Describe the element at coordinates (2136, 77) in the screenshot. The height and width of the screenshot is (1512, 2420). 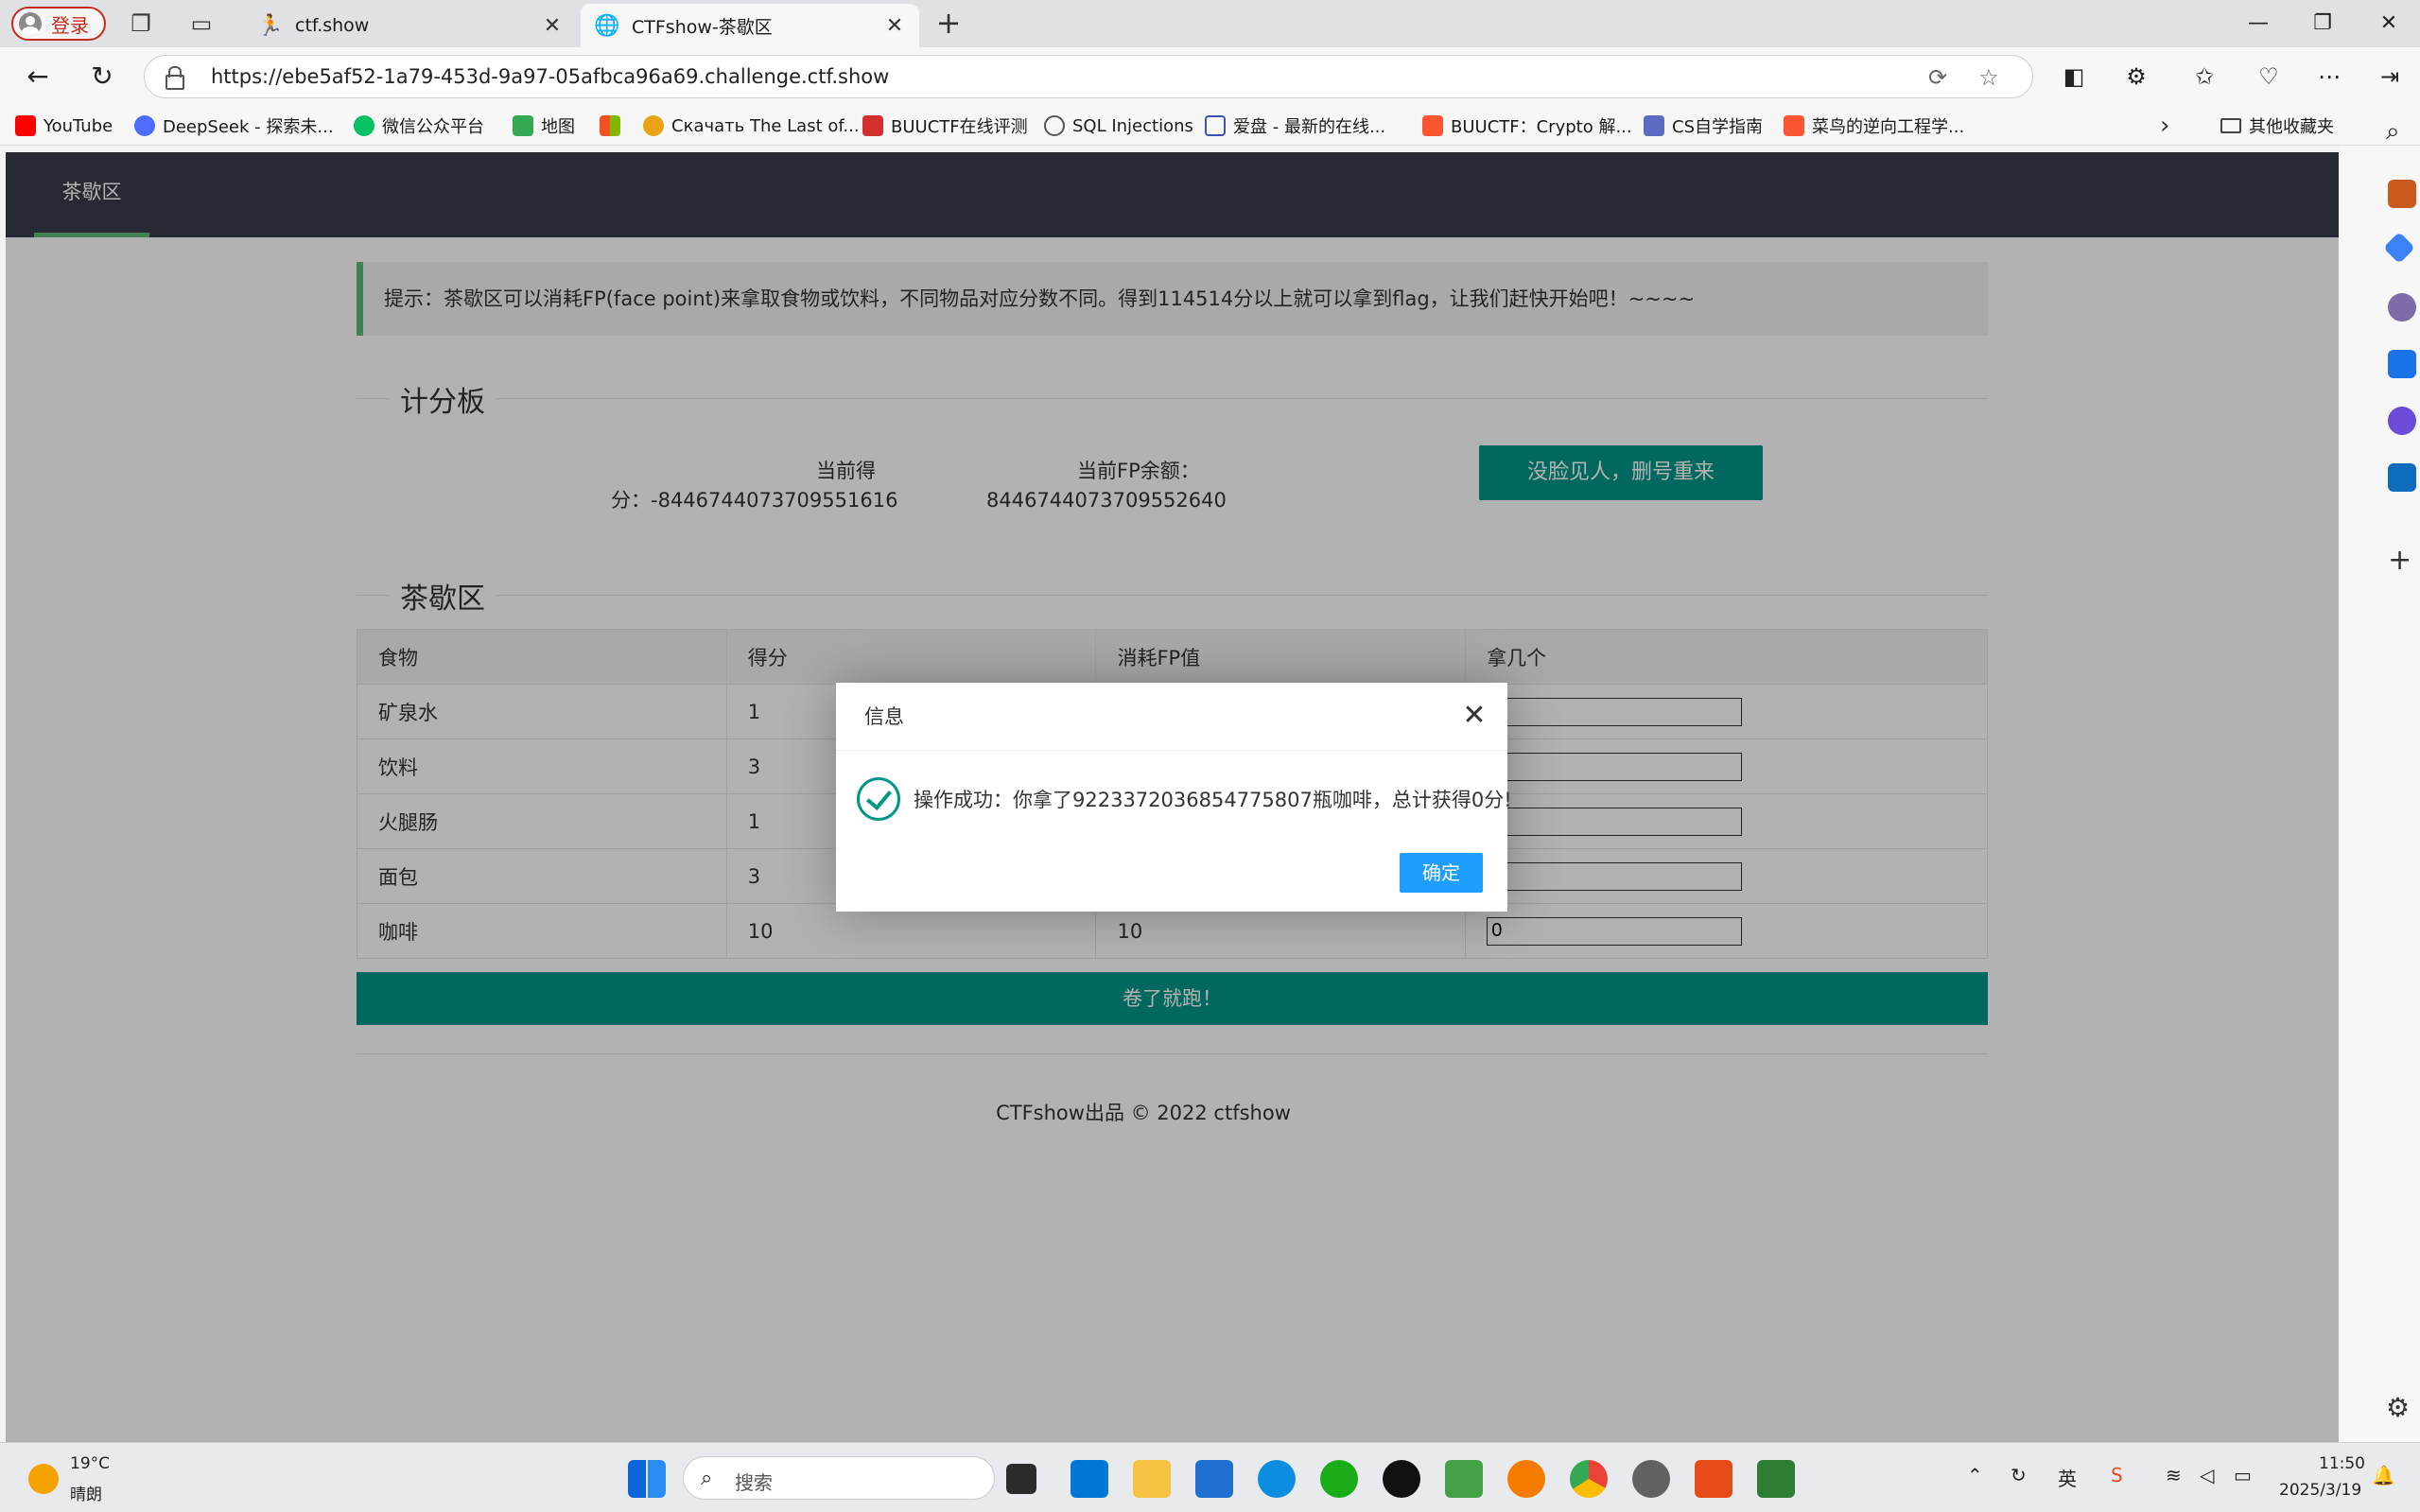
I see `extensions-icon: ⚙` at that location.